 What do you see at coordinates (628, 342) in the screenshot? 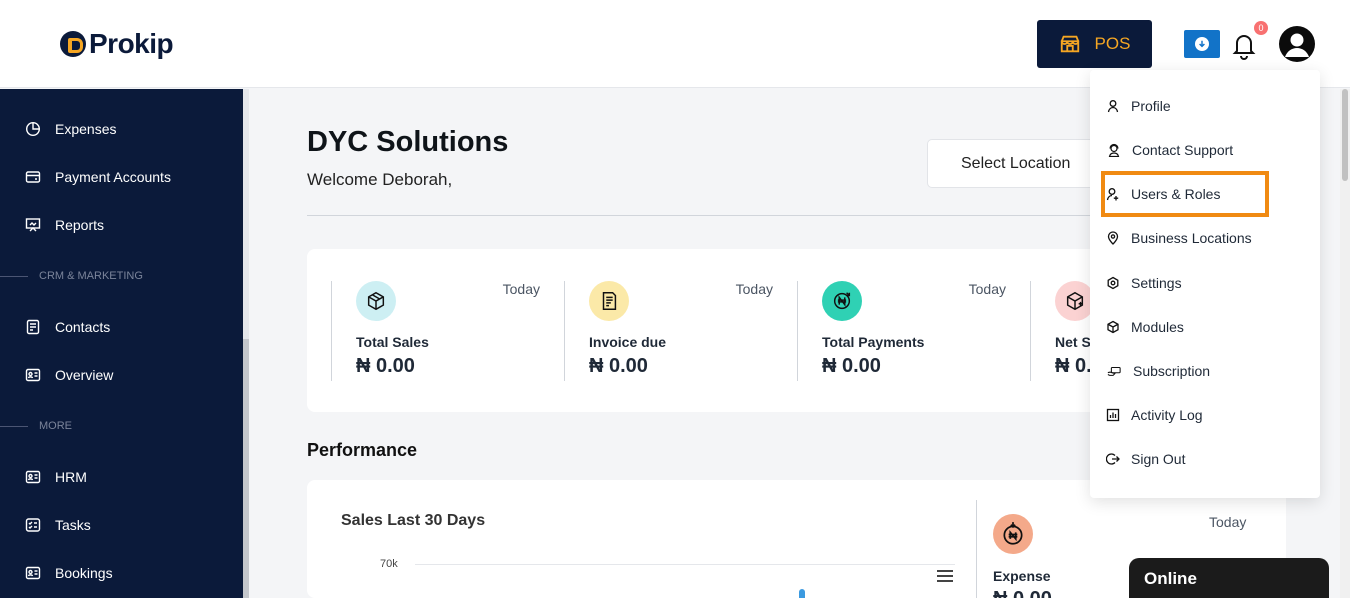
I see `stat-label: Invoice due` at bounding box center [628, 342].